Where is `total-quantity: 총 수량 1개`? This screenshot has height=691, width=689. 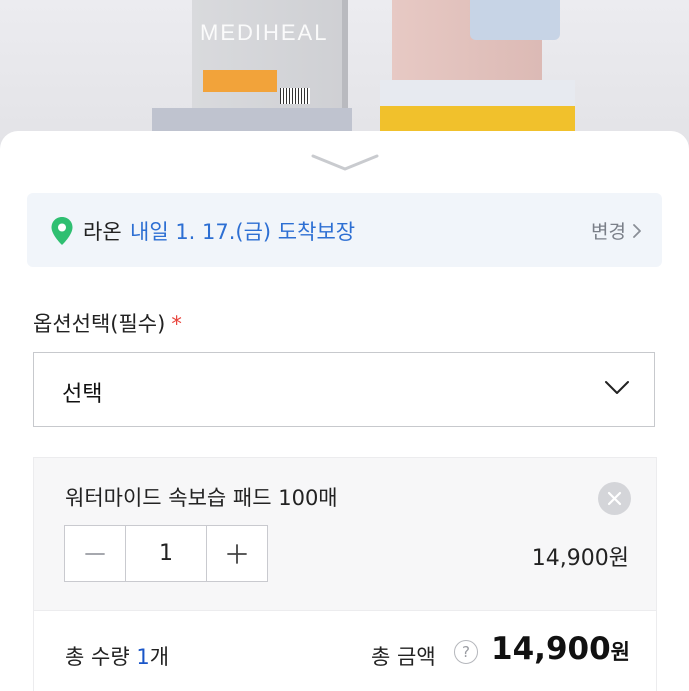 total-quantity: 총 수량 1개 is located at coordinates (117, 656).